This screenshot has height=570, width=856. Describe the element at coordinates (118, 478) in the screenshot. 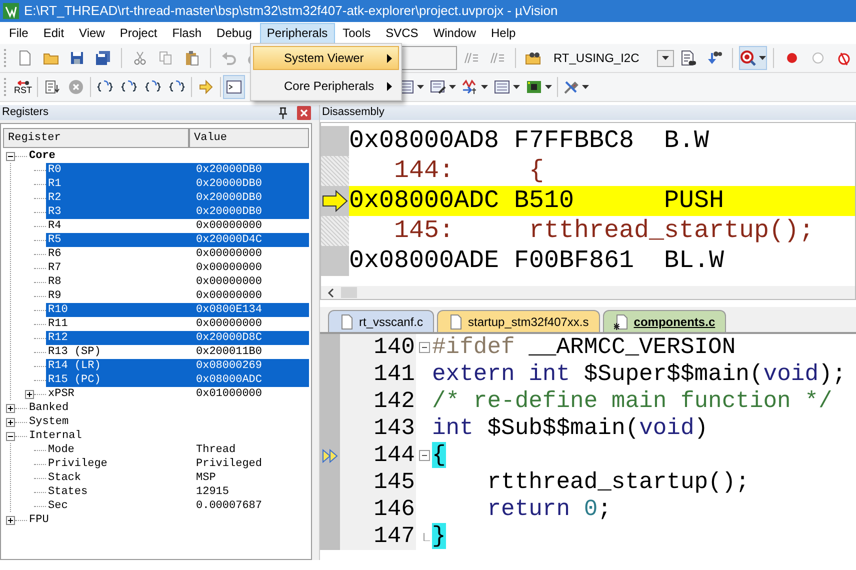

I see `register-name: Stack` at that location.